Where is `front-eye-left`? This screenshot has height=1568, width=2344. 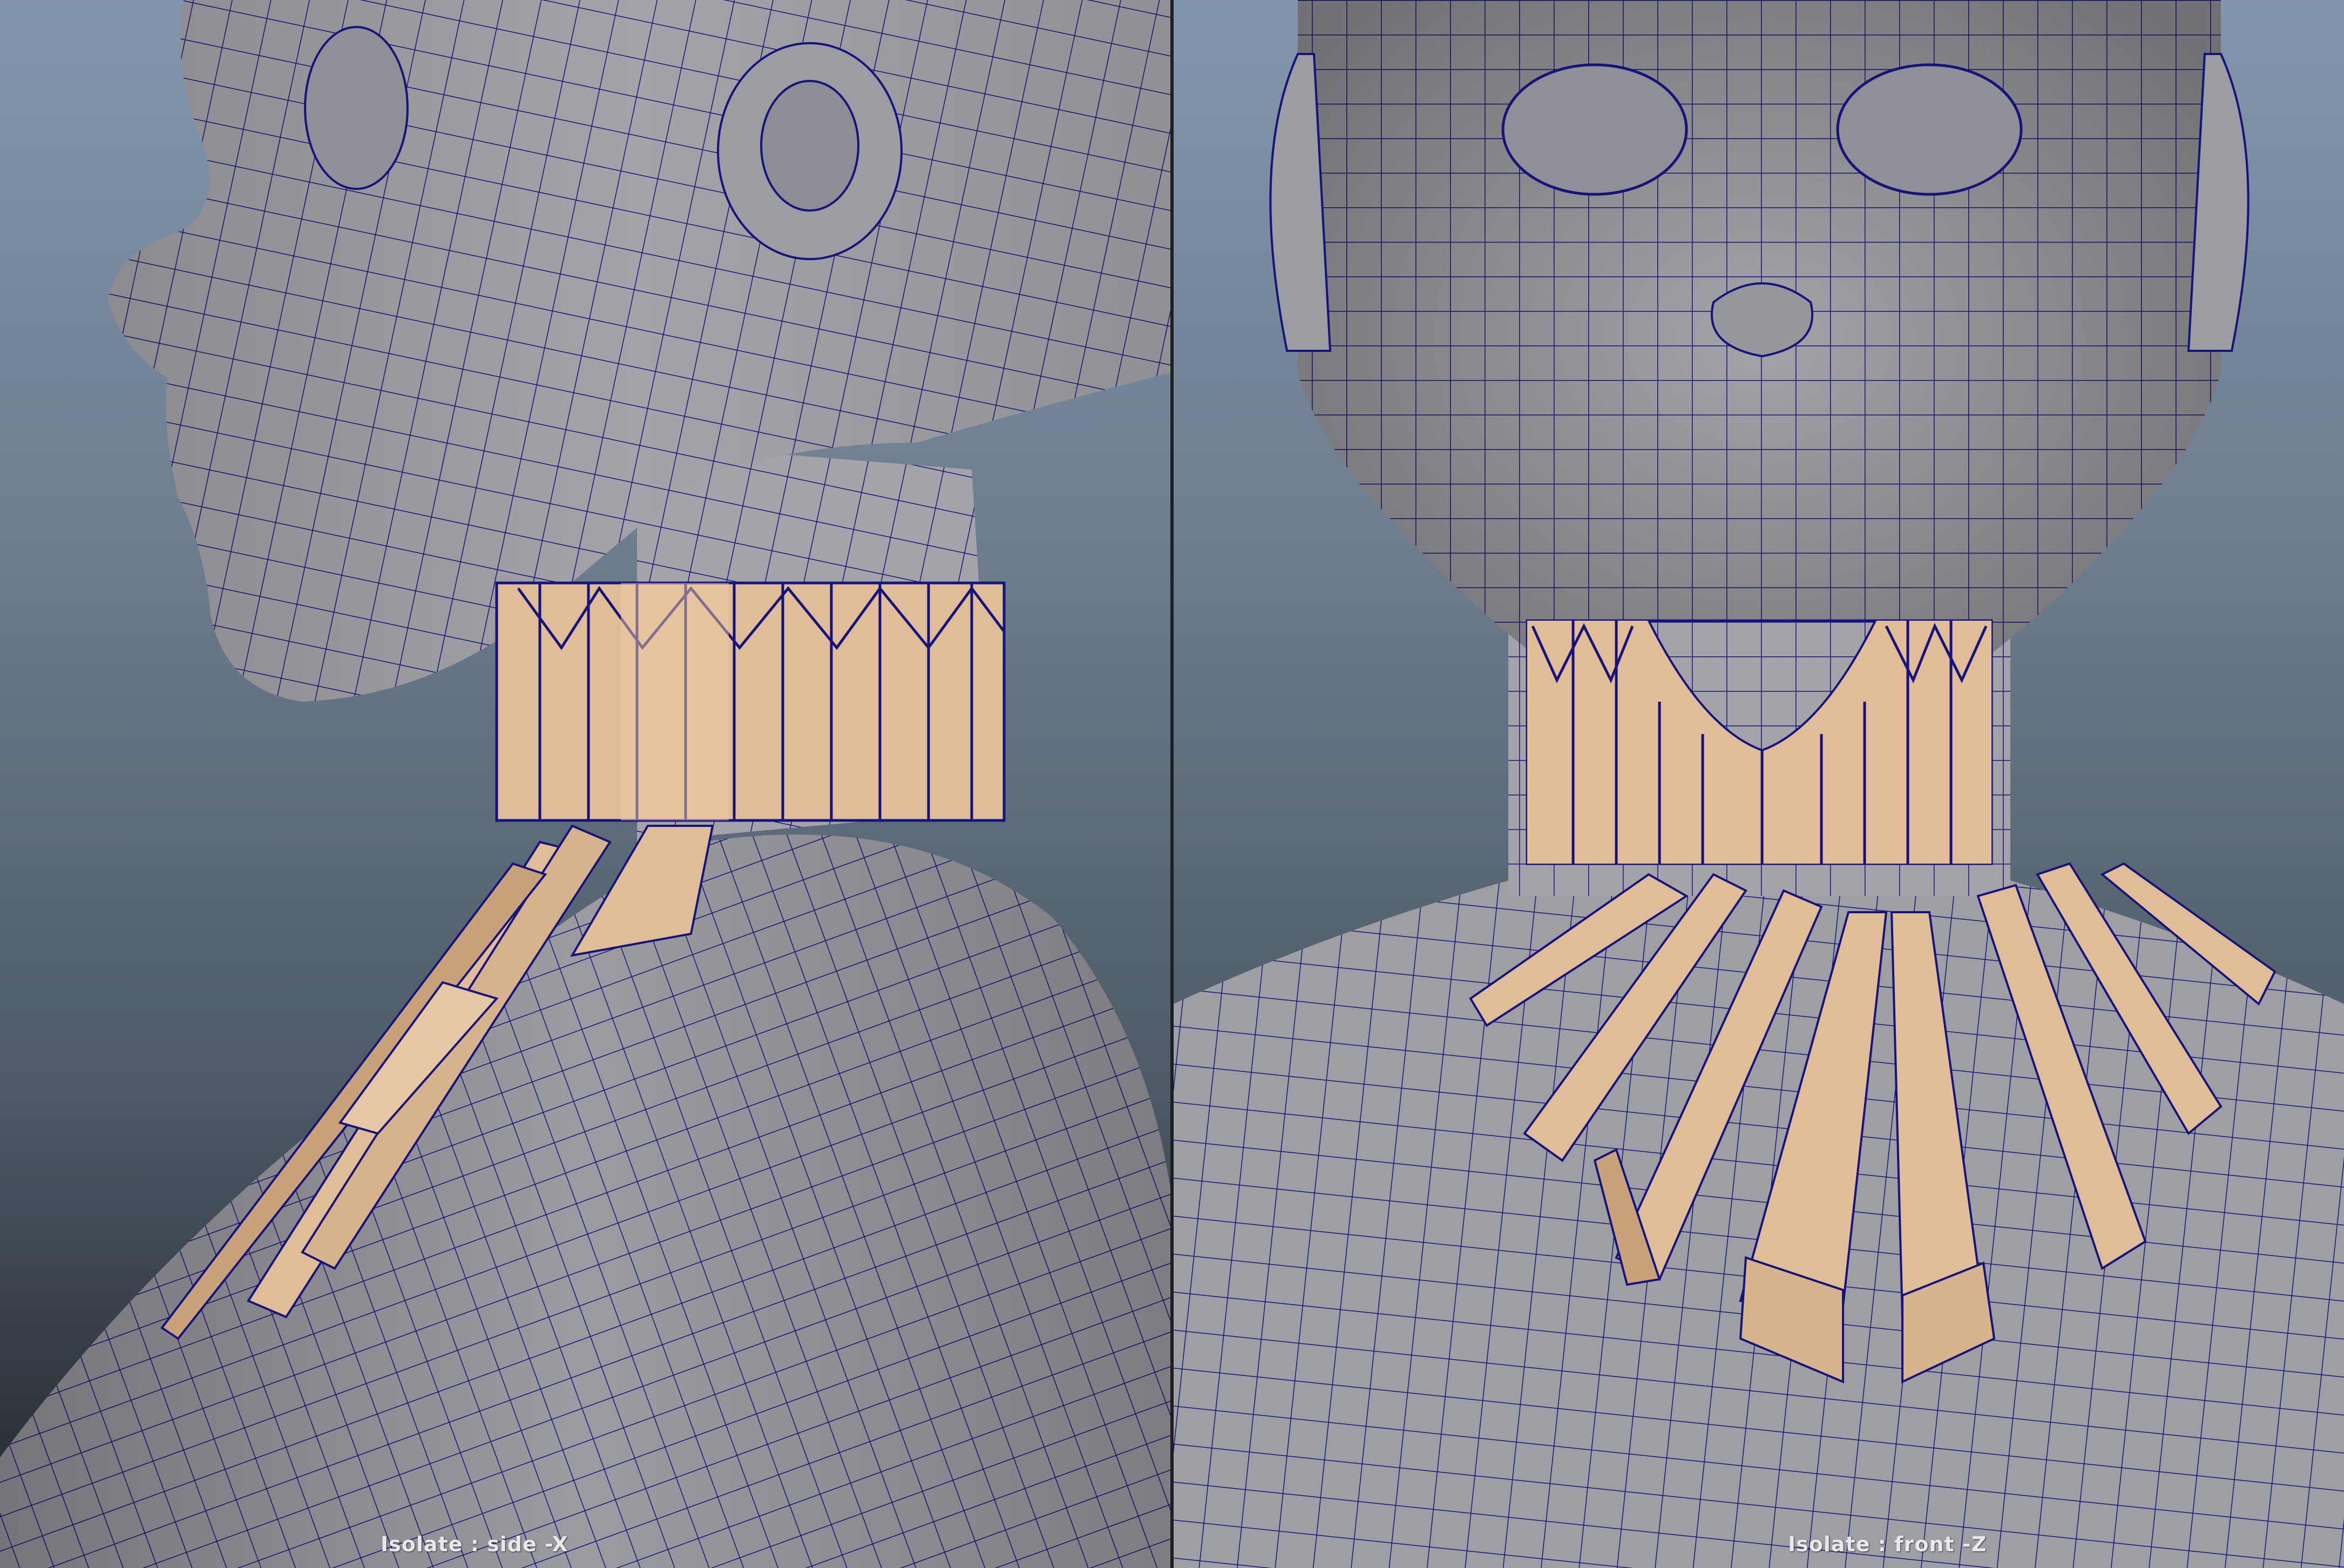
front-eye-left is located at coordinates (1594, 129).